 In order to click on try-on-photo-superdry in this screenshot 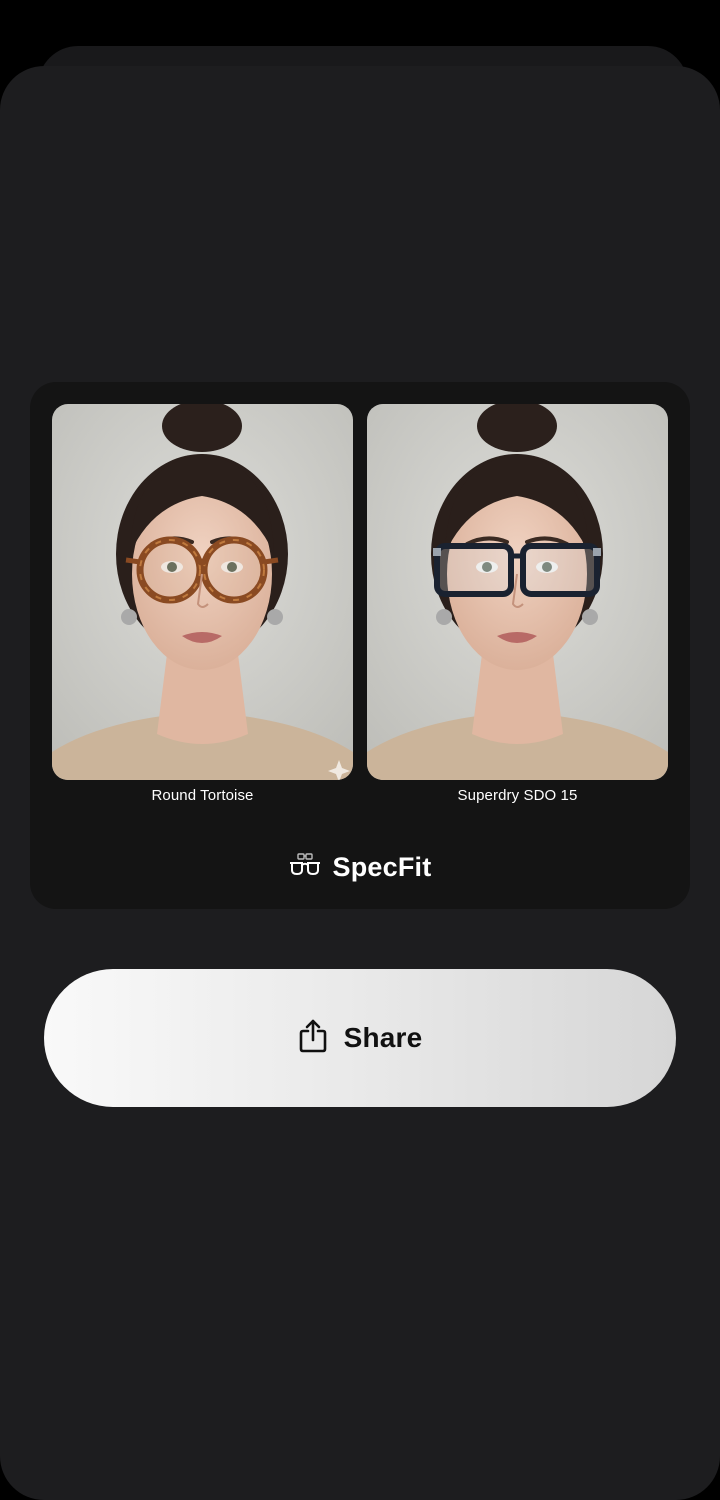, I will do `click(517, 592)`.